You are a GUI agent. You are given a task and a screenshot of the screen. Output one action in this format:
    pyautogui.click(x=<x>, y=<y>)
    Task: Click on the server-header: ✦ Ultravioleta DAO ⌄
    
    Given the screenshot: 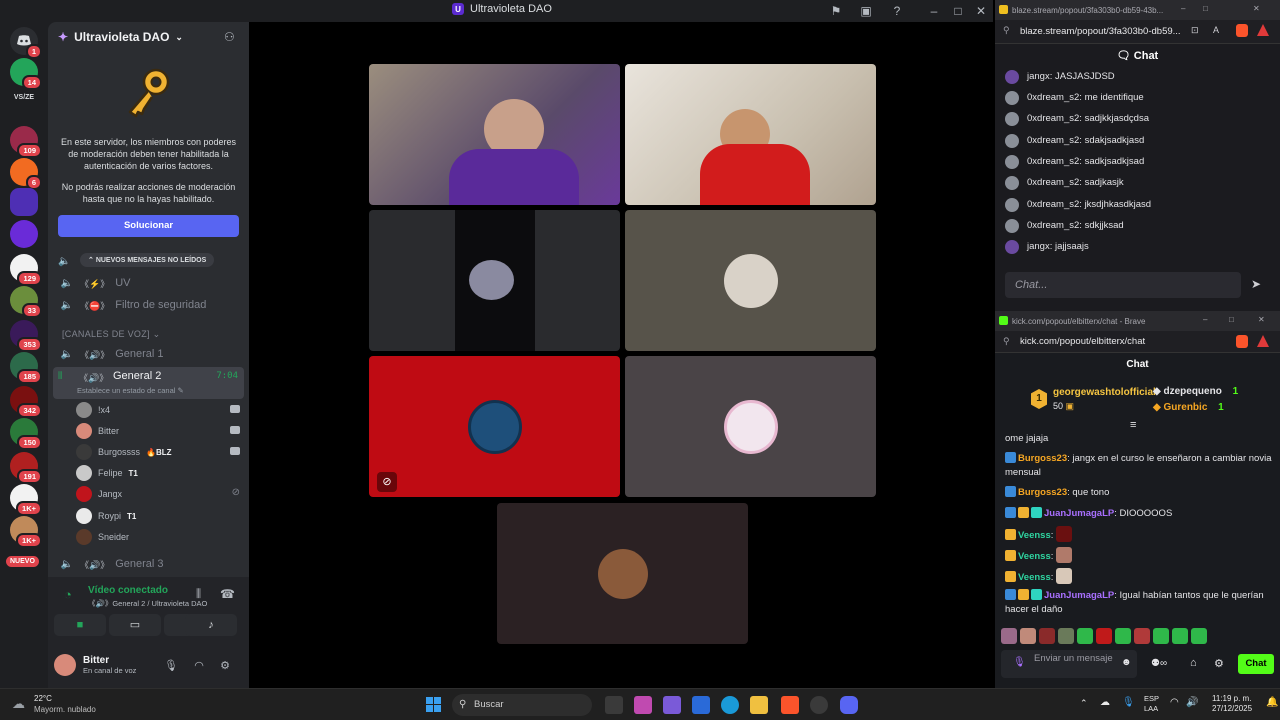 What is the action you would take?
    pyautogui.click(x=120, y=37)
    